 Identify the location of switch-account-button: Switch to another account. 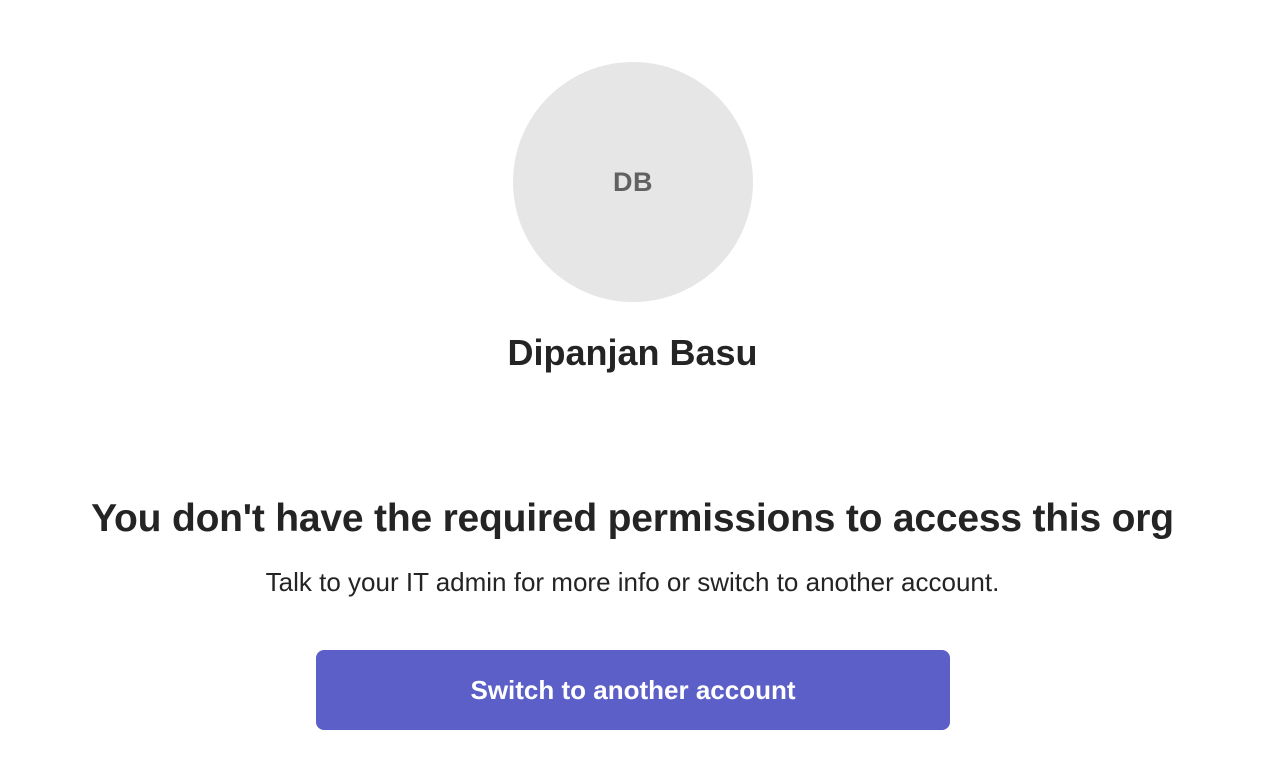
(633, 690).